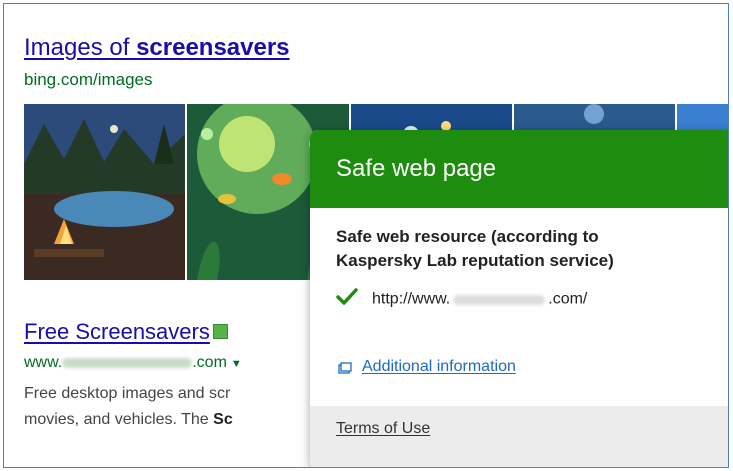  I want to click on thumbnail-lake-campfire, so click(104, 192).